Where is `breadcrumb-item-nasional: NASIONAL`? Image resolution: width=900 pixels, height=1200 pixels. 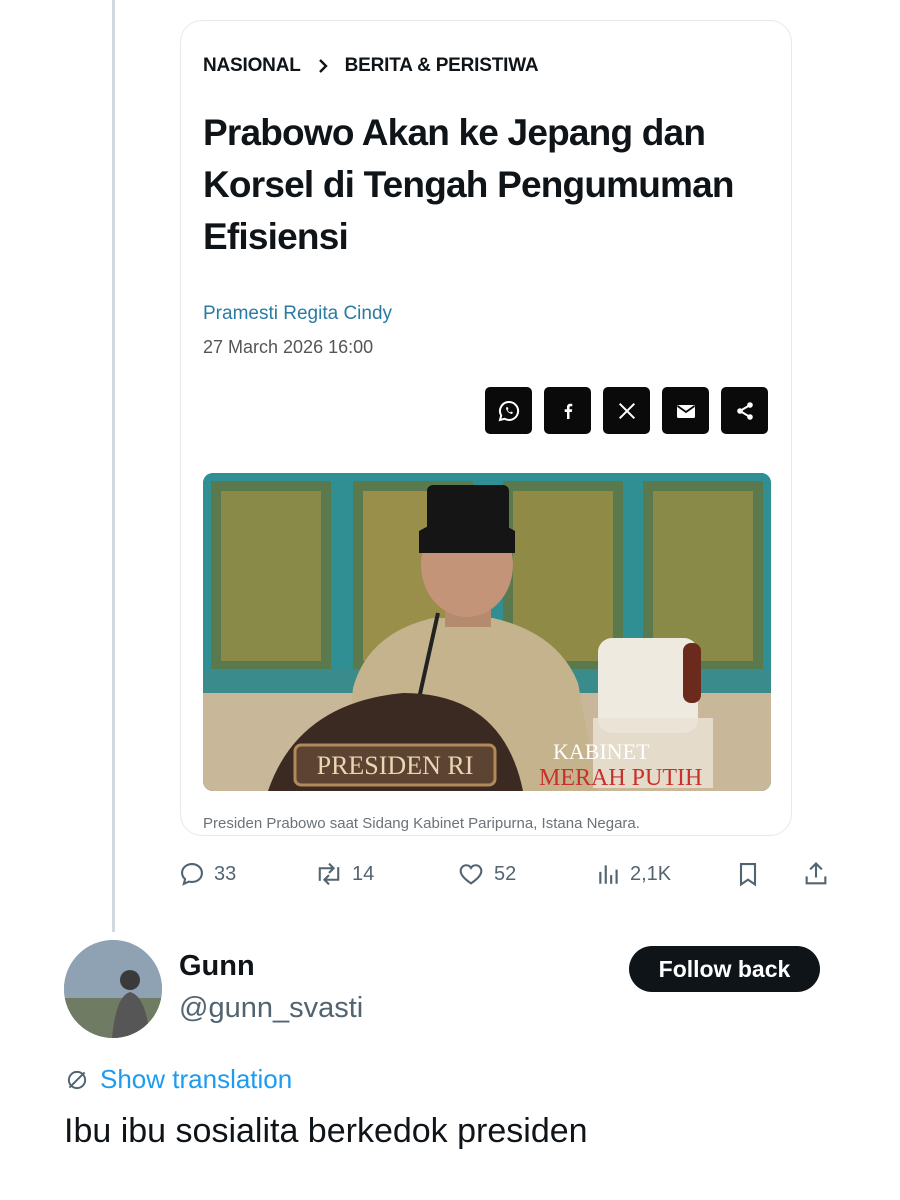
breadcrumb-item-nasional: NASIONAL is located at coordinates (252, 66).